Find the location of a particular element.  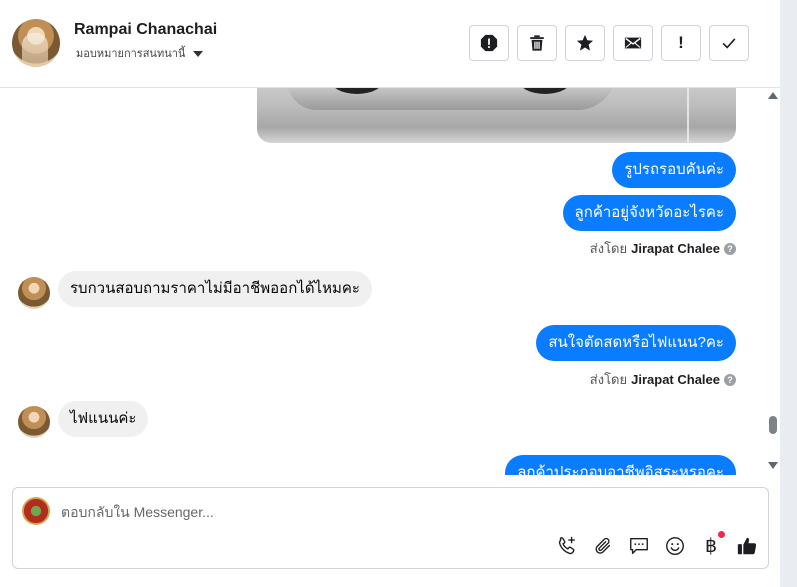

attach-button is located at coordinates (603, 546).